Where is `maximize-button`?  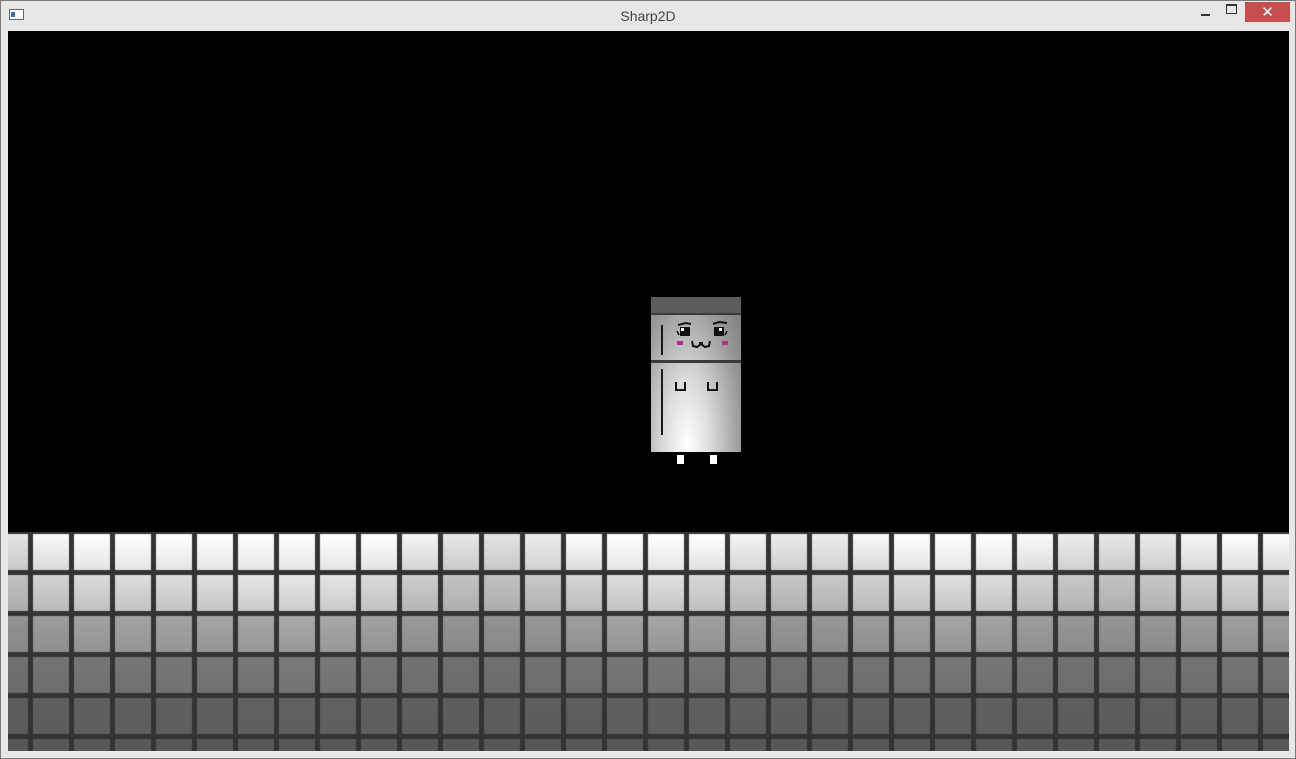
maximize-button is located at coordinates (1231, 12).